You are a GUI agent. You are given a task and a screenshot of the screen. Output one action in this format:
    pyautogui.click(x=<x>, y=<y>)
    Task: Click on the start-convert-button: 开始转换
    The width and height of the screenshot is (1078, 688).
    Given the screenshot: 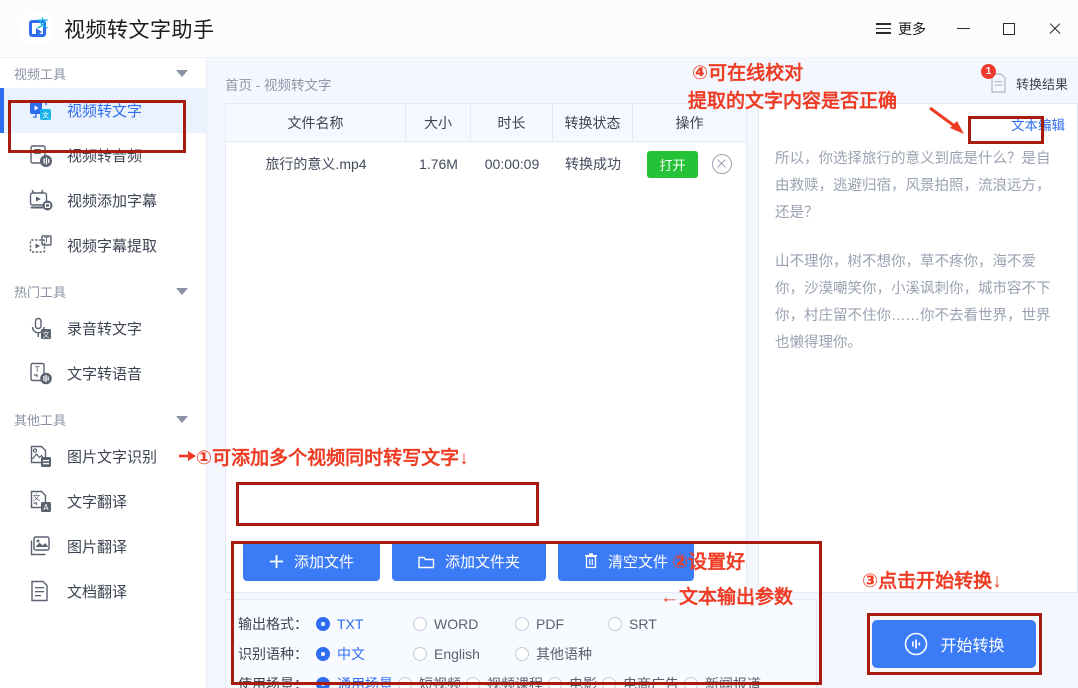 What is the action you would take?
    pyautogui.click(x=954, y=644)
    